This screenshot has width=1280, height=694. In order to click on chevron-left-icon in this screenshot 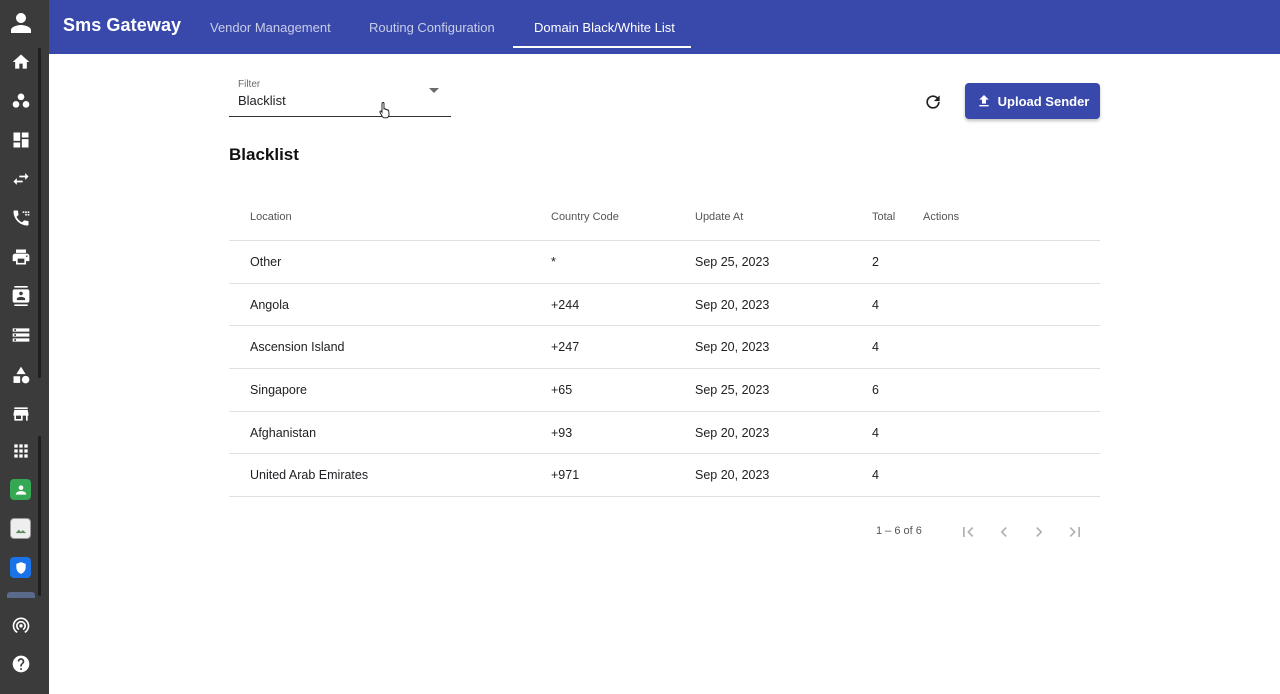, I will do `click(1003, 532)`.